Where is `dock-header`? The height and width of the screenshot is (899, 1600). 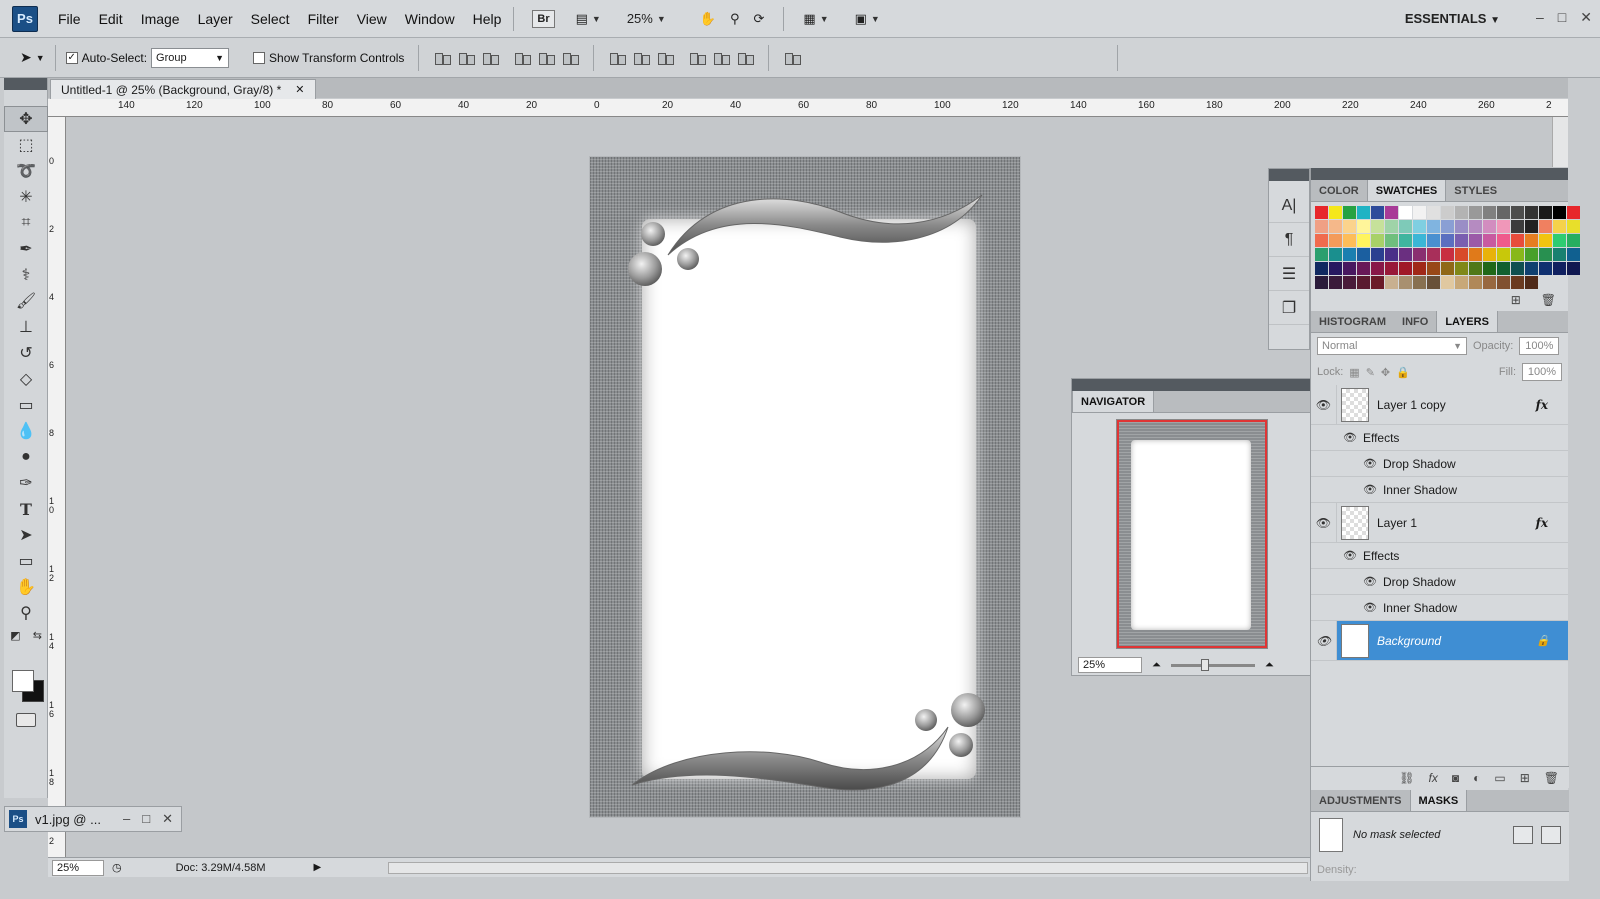
dock-header is located at coordinates (1289, 175).